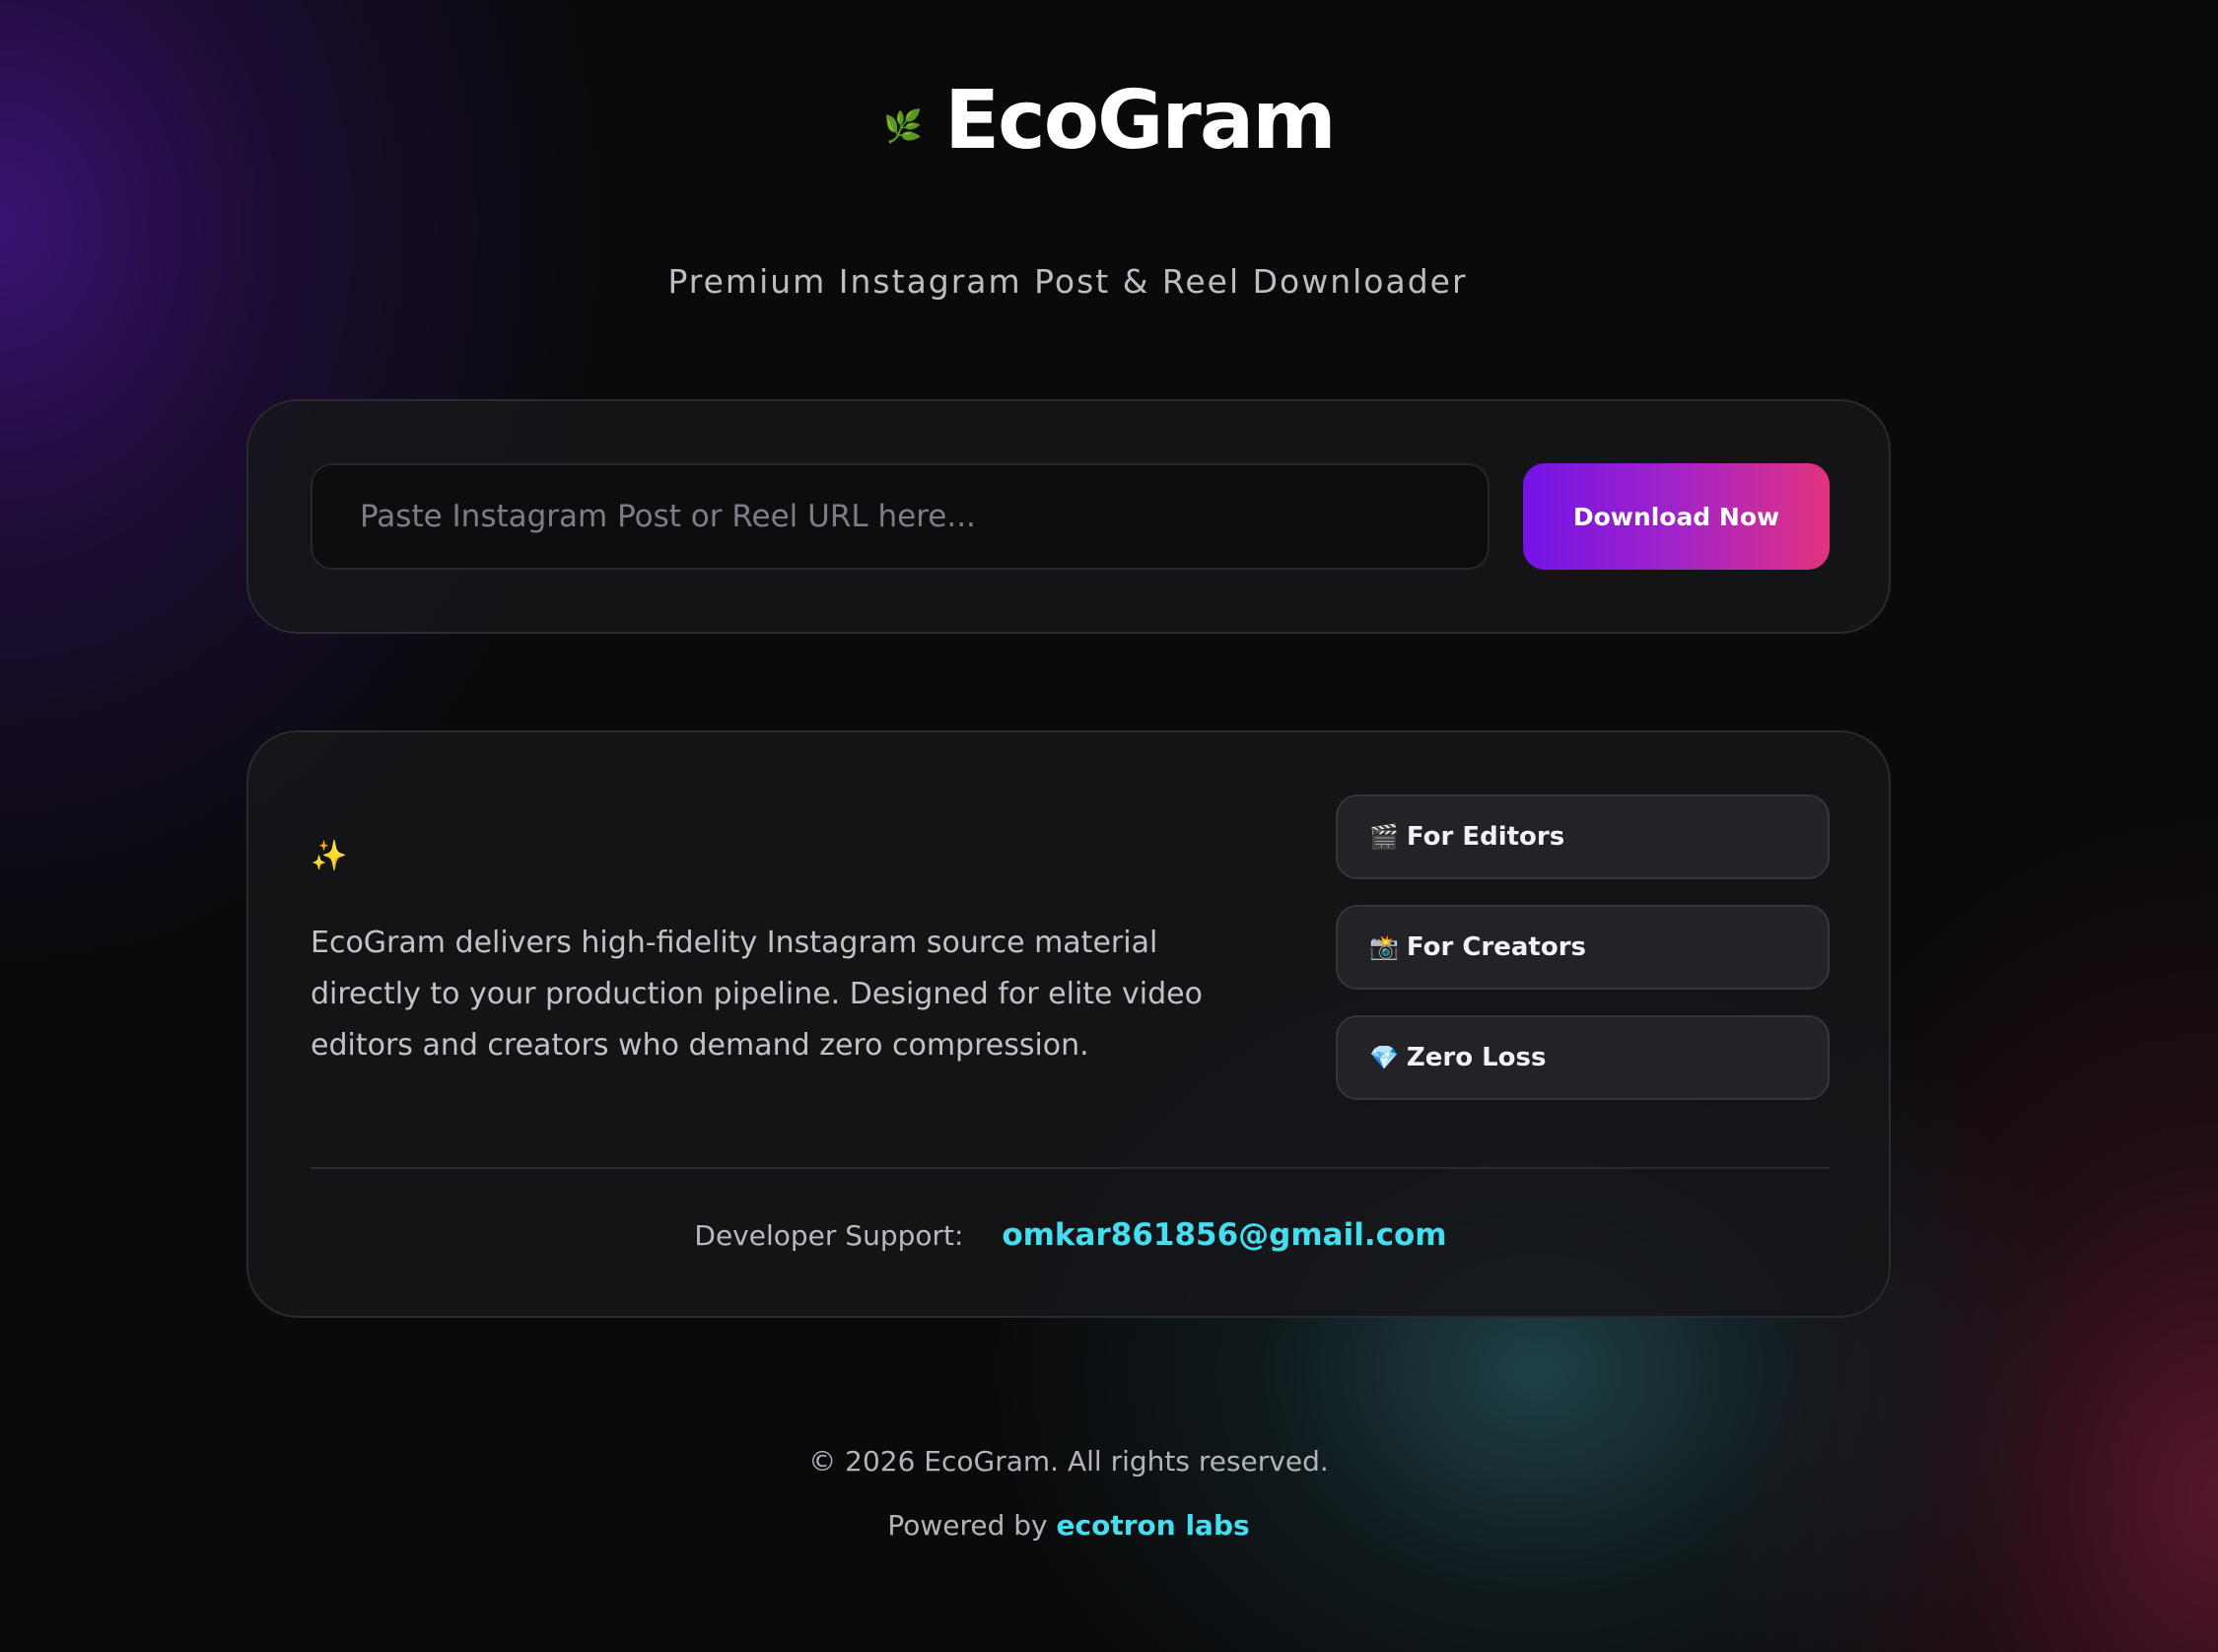  What do you see at coordinates (1384, 947) in the screenshot?
I see `camera-flash-icon: 📸` at bounding box center [1384, 947].